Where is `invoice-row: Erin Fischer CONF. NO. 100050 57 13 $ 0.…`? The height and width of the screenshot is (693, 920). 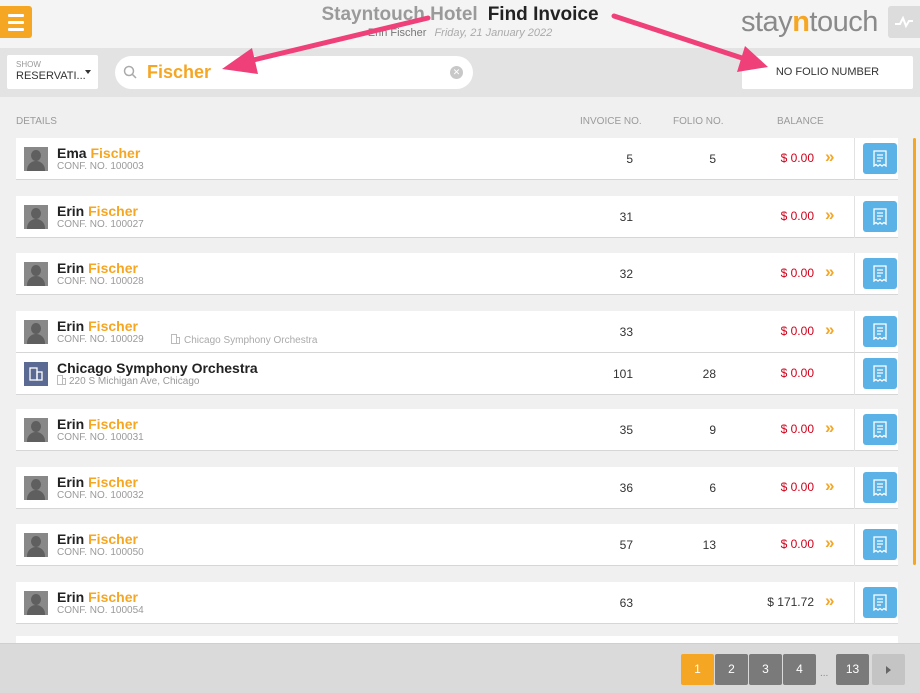 invoice-row: Erin Fischer CONF. NO. 100050 57 13 $ 0.… is located at coordinates (457, 545).